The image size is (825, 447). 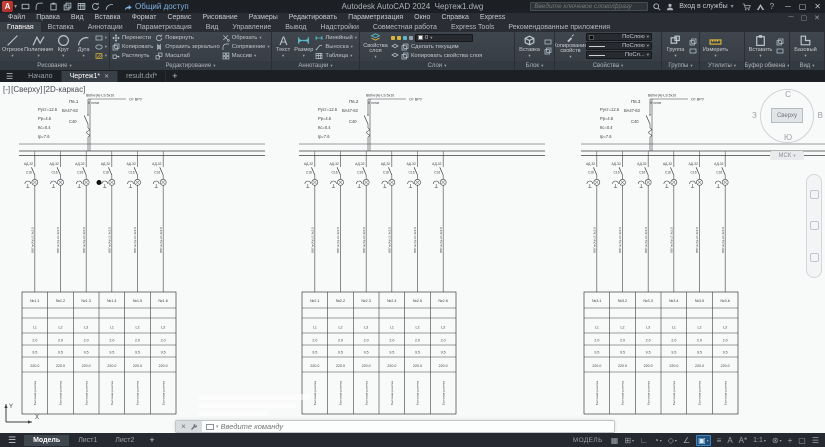 I want to click on tool-arc-button: Дуга ▾, so click(x=83, y=46).